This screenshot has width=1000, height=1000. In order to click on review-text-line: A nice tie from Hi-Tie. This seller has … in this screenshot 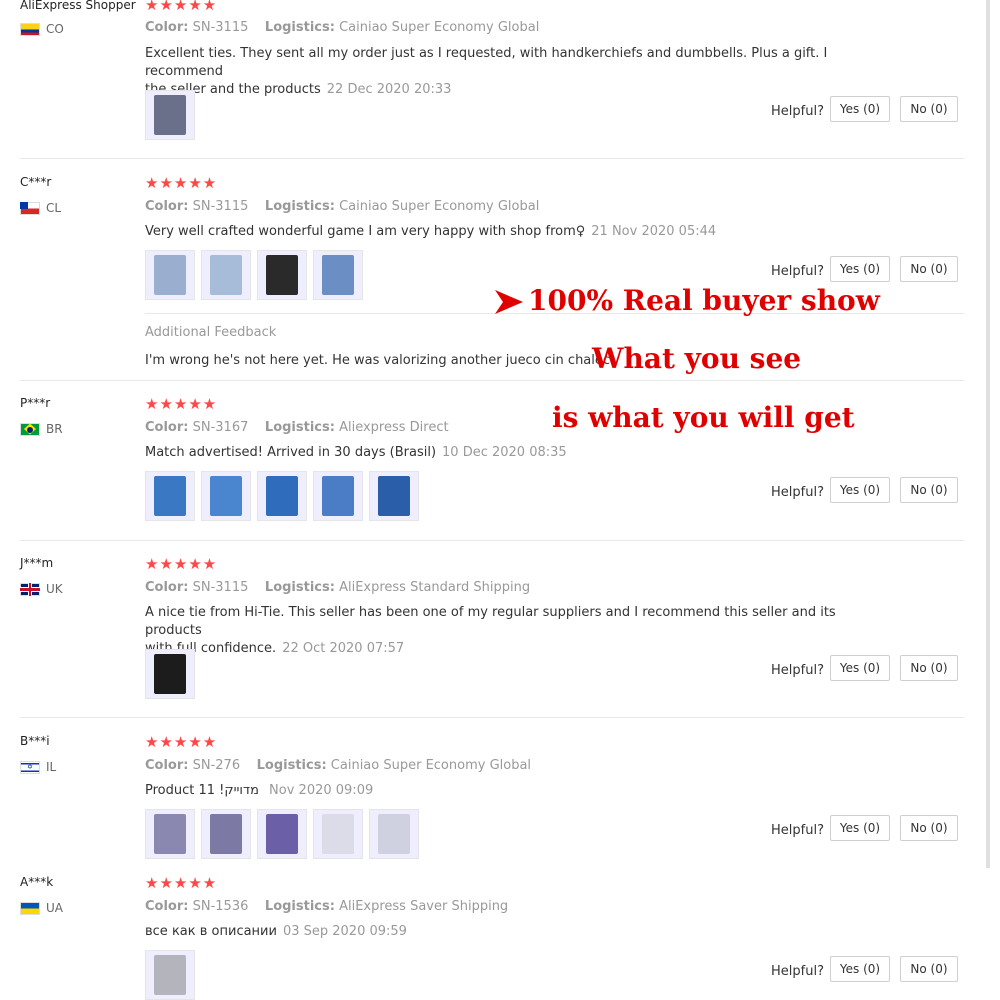, I will do `click(490, 621)`.